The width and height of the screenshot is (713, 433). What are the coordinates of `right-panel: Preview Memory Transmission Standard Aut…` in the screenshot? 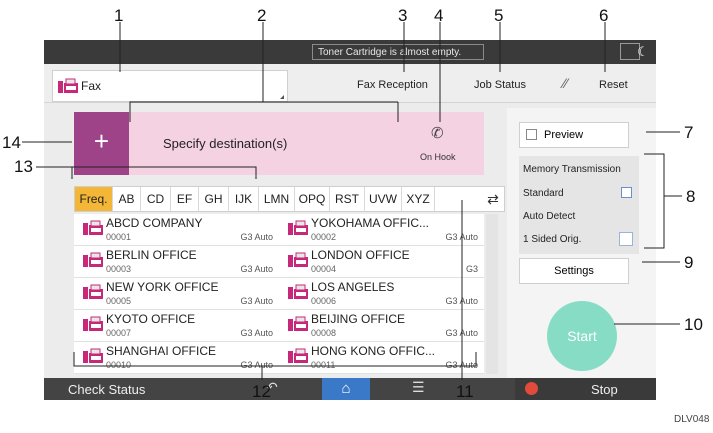 It's located at (581, 244).